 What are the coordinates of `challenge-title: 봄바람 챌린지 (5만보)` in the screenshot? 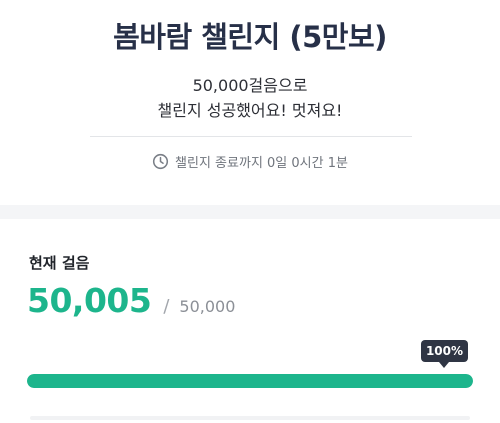 It's located at (250, 37).